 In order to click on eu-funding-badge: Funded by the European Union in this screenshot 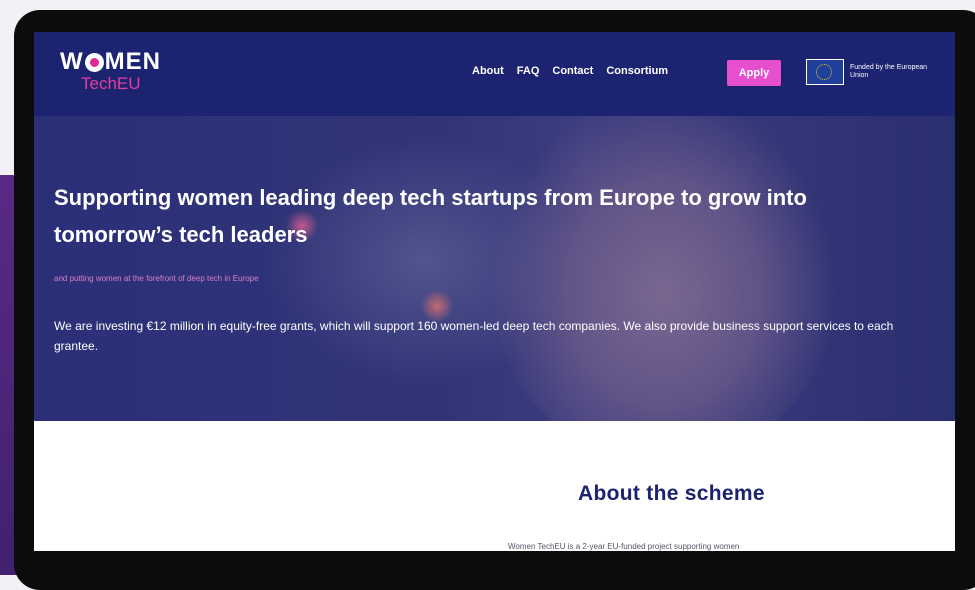, I will do `click(873, 72)`.